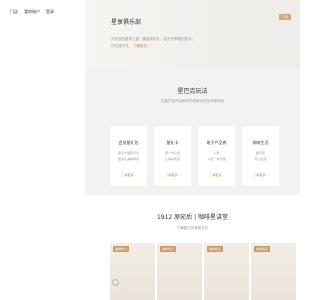 This screenshot has height=300, width=320. Describe the element at coordinates (216, 153) in the screenshot. I see `card-description: 心意` at that location.